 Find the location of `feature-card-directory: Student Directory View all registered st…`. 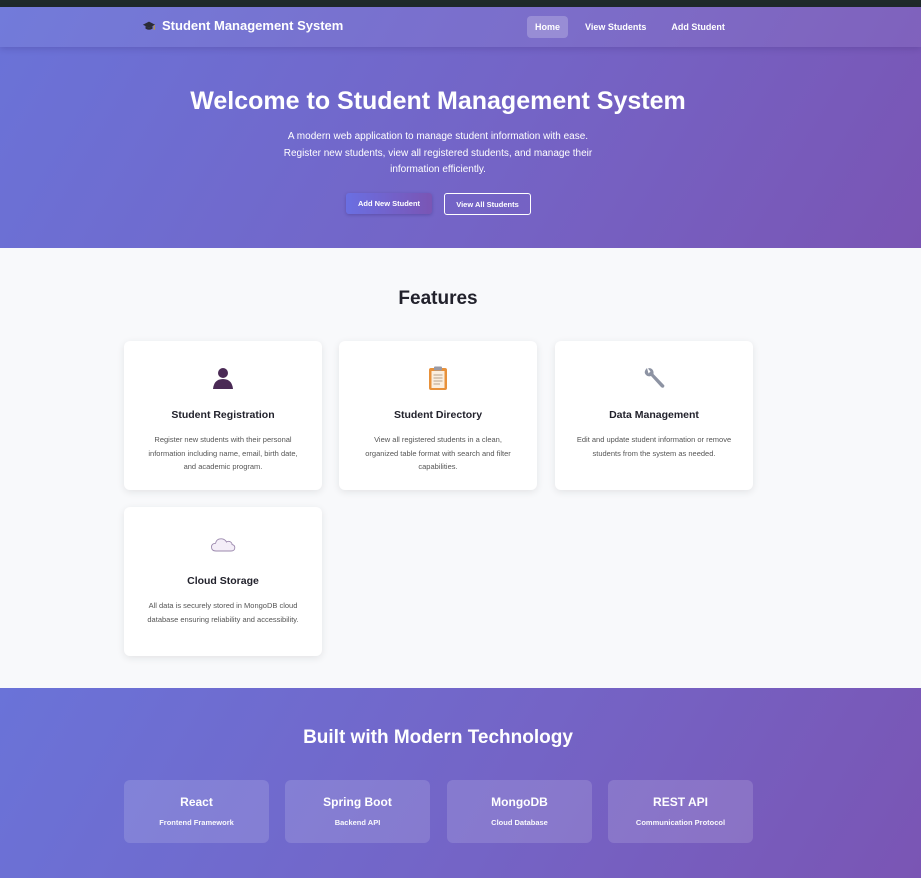

feature-card-directory: Student Directory View all registered st… is located at coordinates (438, 415).